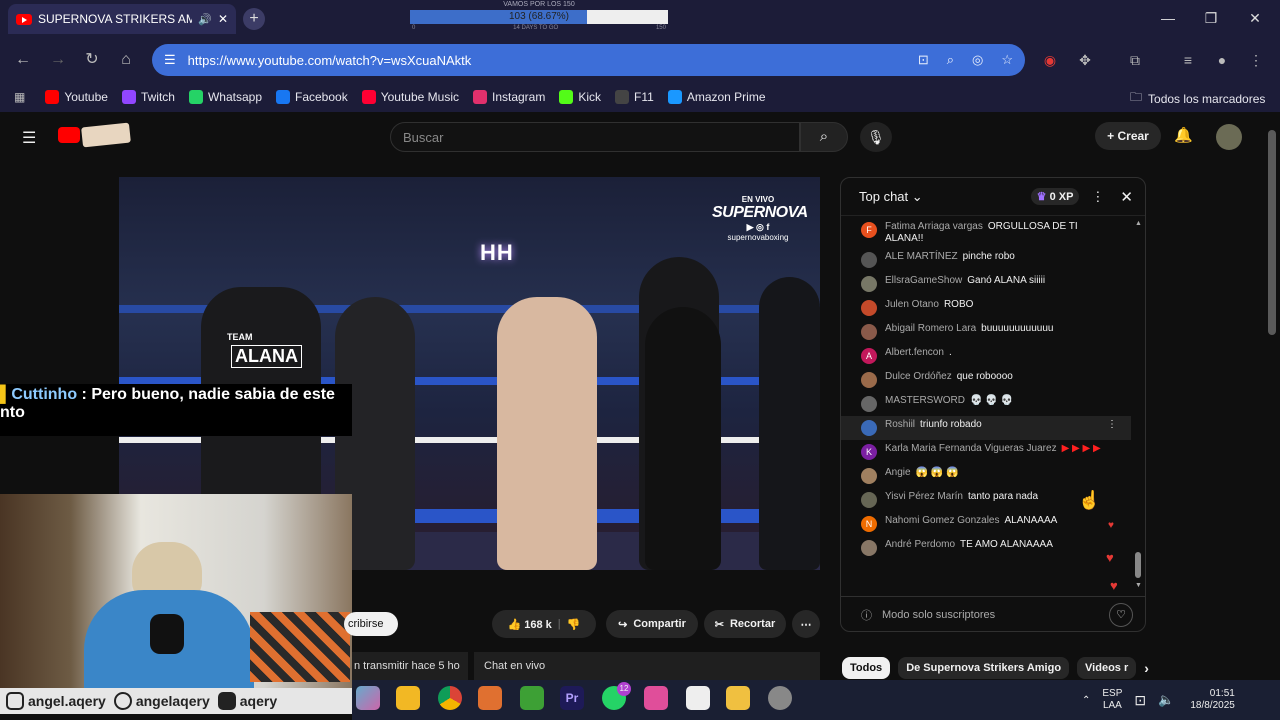 This screenshot has width=1280, height=720. Describe the element at coordinates (1255, 19) in the screenshot. I see `close-window-icon: ✕` at that location.